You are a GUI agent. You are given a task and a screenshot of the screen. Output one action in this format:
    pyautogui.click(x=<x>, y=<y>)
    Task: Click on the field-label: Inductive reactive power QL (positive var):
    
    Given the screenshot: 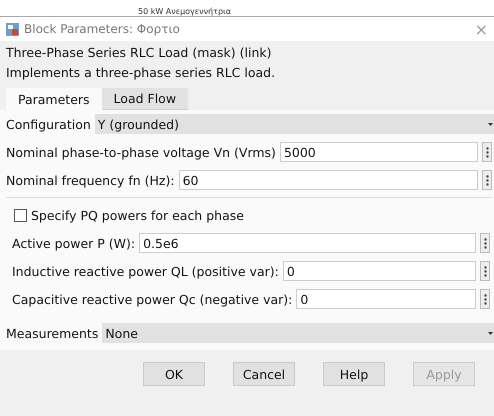 What is the action you would take?
    pyautogui.click(x=145, y=271)
    